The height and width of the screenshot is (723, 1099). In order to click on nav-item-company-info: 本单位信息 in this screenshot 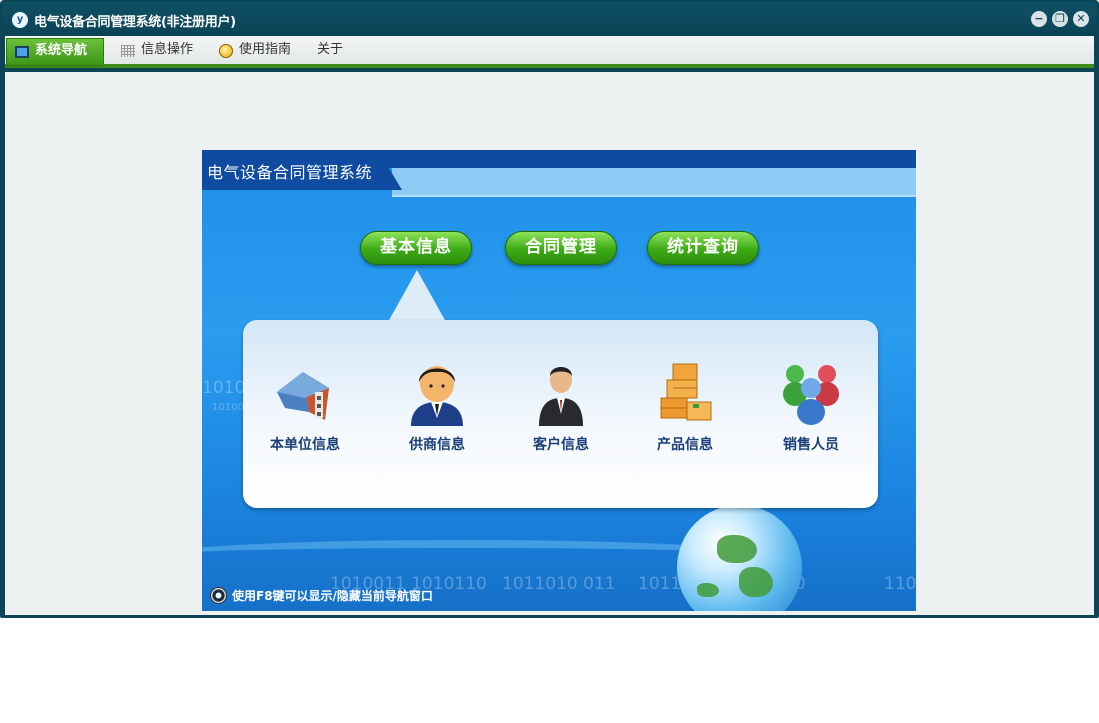, I will do `click(305, 406)`.